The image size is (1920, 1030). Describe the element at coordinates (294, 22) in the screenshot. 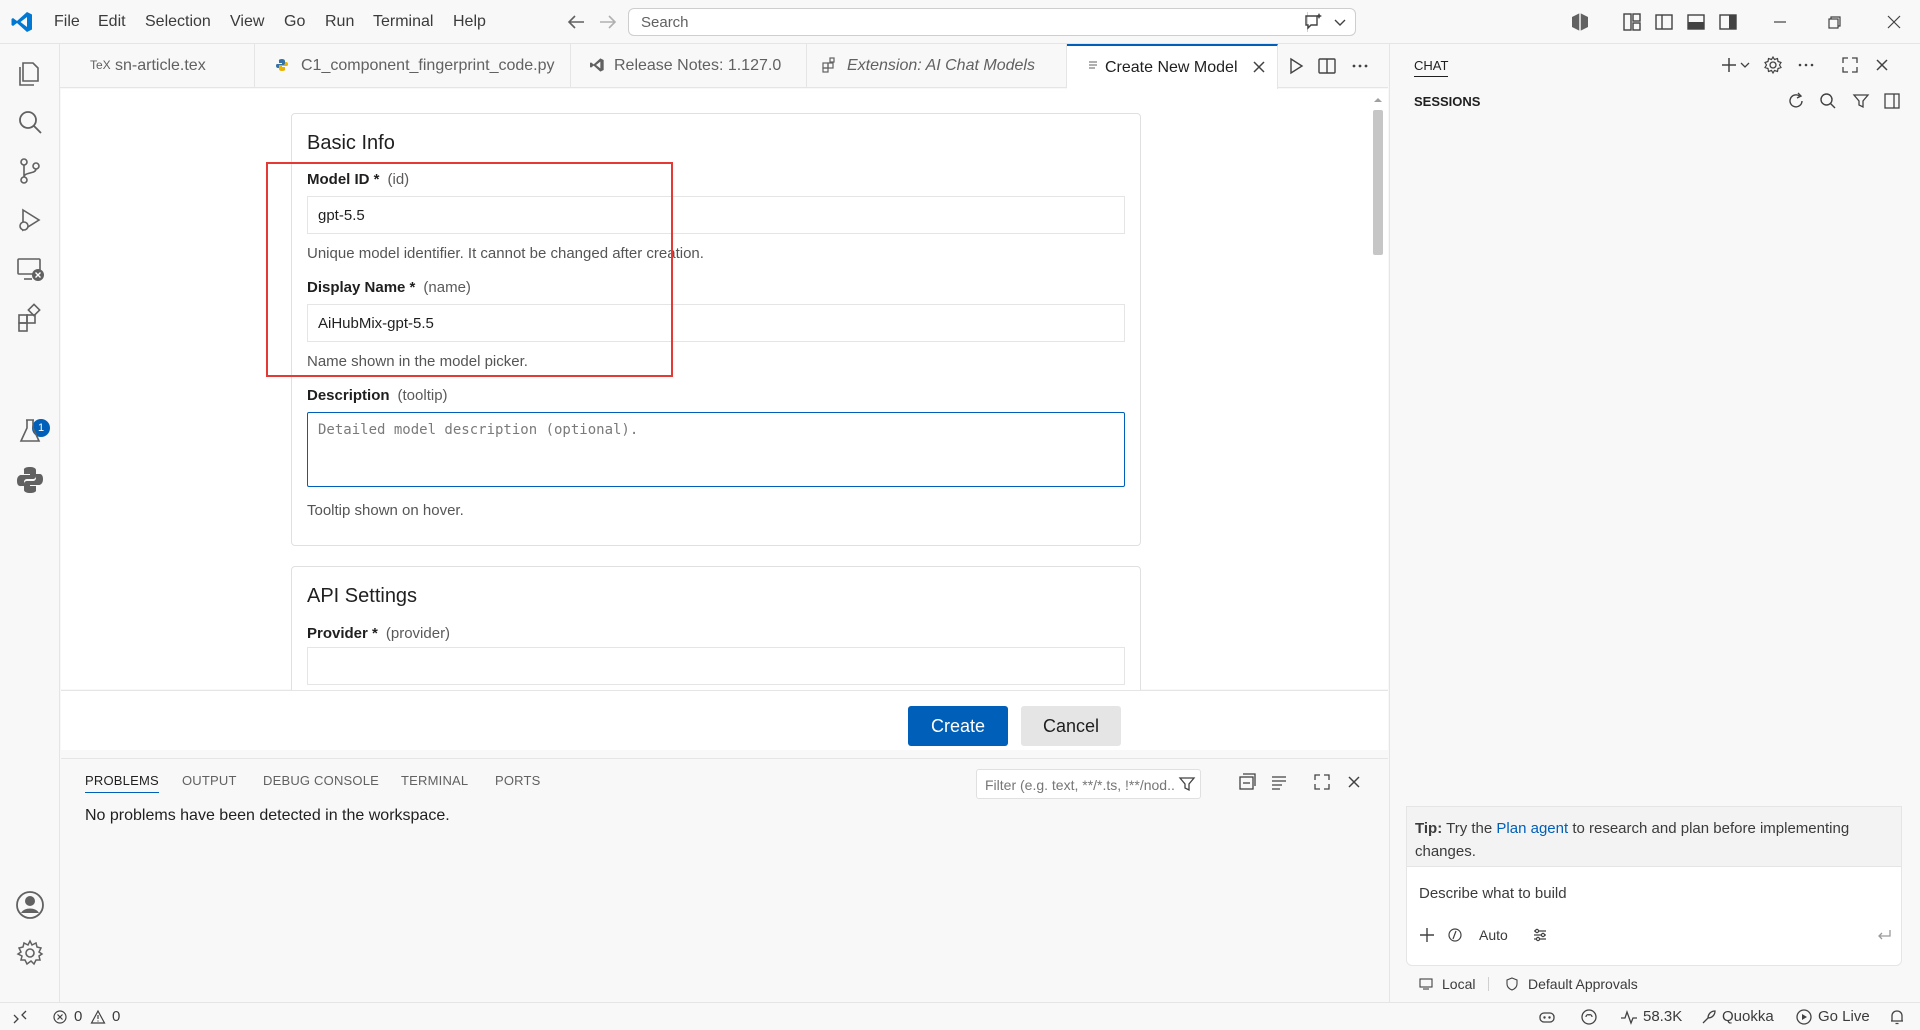

I see `menu-go: Go` at that location.